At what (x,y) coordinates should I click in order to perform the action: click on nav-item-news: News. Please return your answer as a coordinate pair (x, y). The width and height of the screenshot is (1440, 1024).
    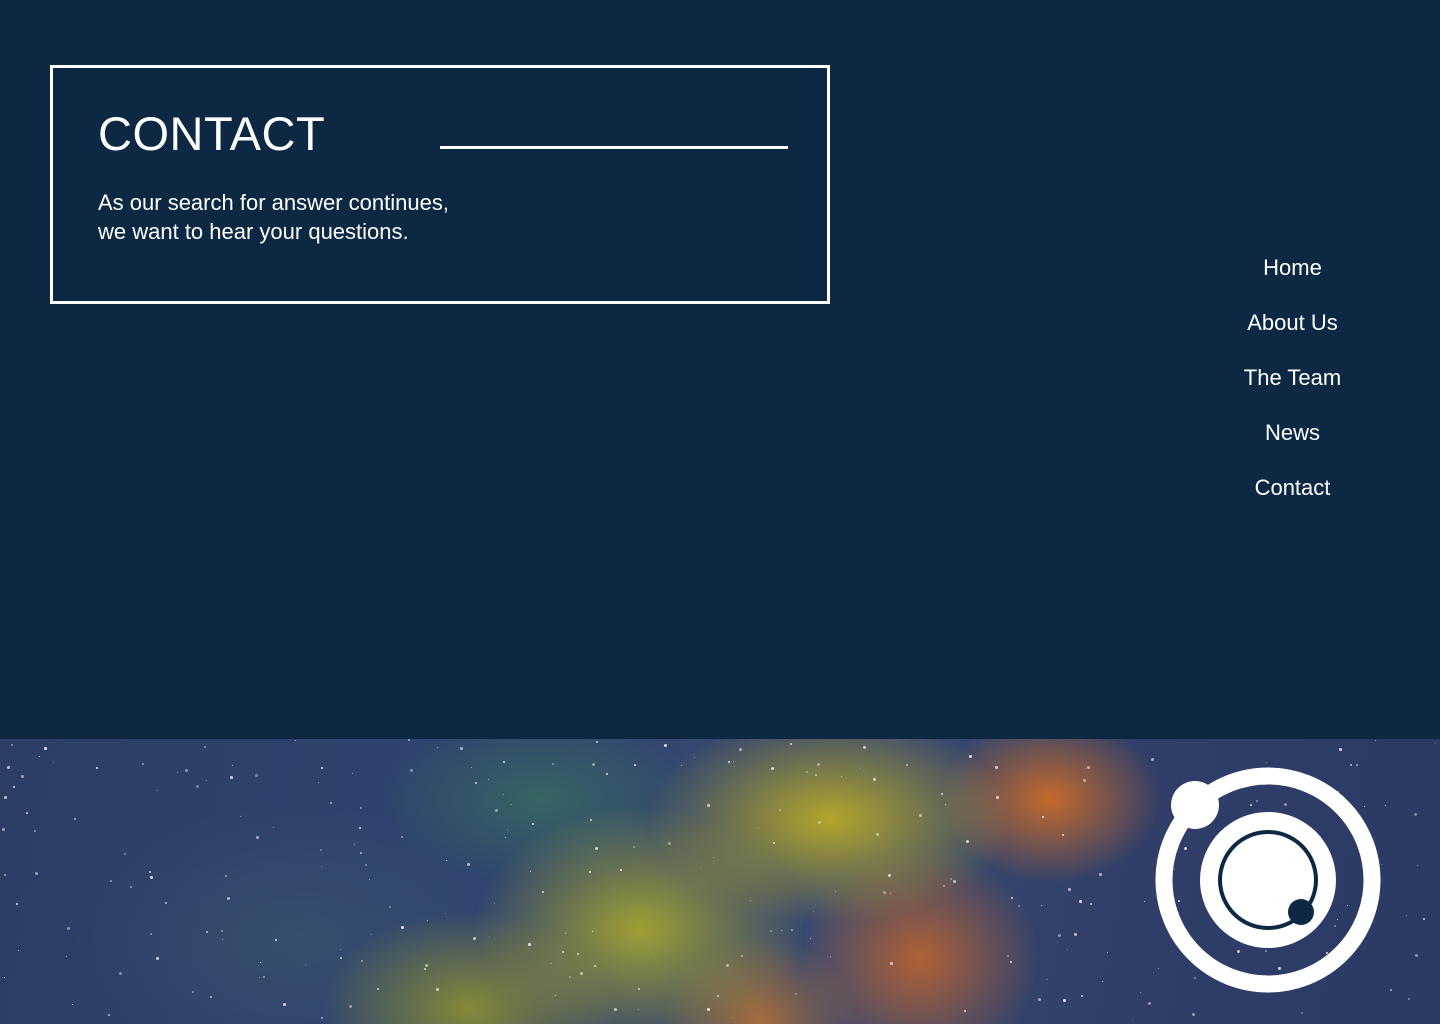
    Looking at the image, I should click on (1292, 442).